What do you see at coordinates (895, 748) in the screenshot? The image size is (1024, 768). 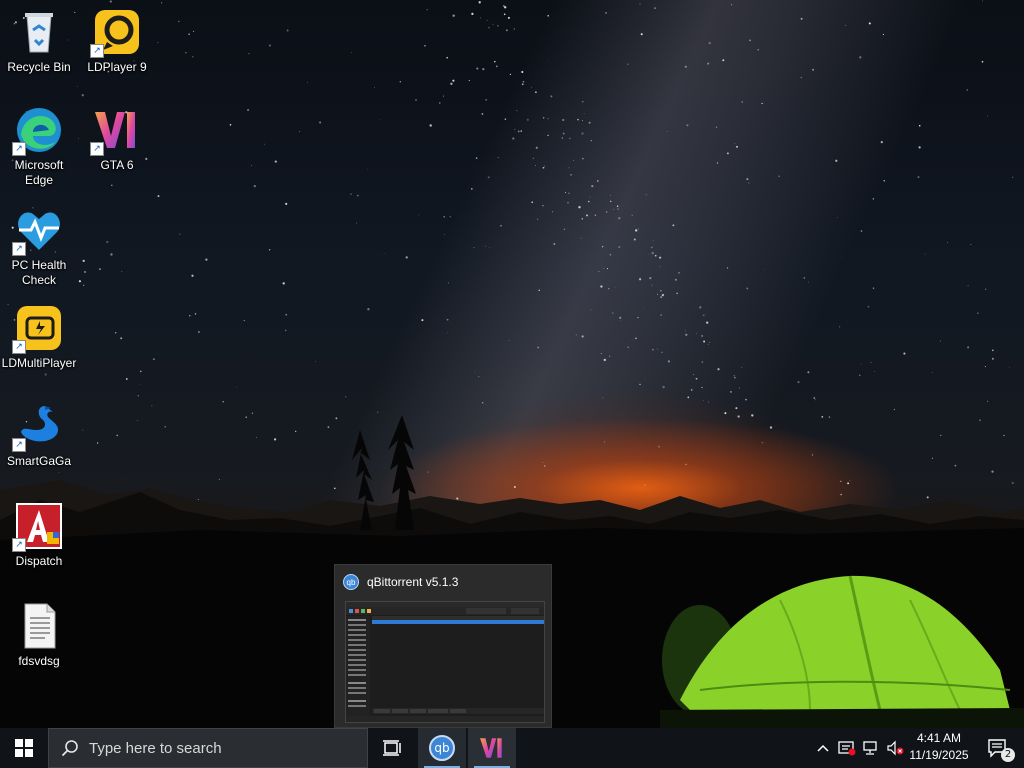 I see `volume-tray-button` at bounding box center [895, 748].